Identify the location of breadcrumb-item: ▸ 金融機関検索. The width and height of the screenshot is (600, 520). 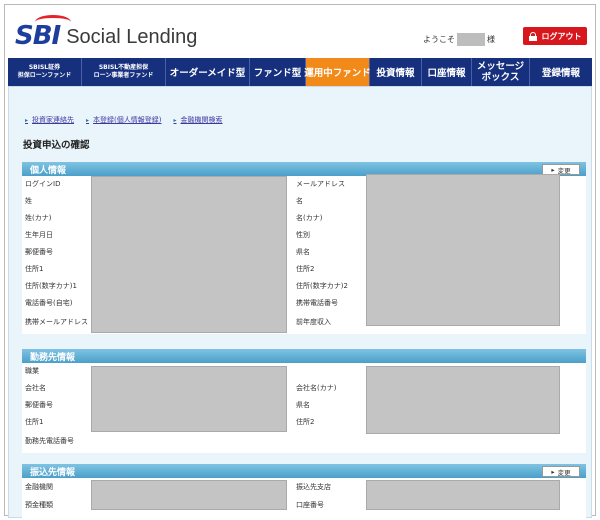
(198, 120).